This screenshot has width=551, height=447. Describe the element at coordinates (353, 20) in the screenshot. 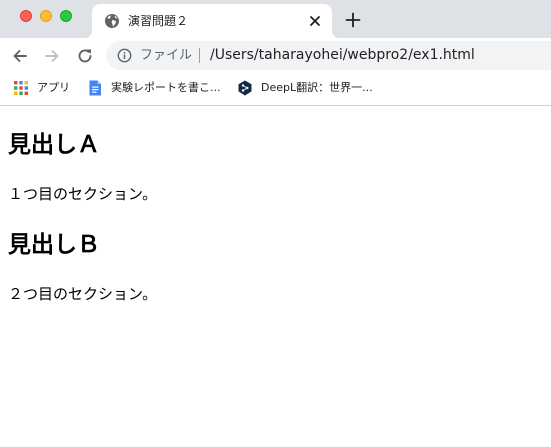

I see `plus-icon` at that location.